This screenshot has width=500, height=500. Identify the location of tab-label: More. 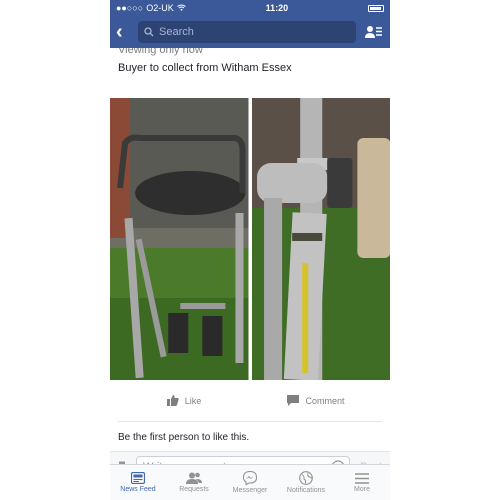
(362, 489).